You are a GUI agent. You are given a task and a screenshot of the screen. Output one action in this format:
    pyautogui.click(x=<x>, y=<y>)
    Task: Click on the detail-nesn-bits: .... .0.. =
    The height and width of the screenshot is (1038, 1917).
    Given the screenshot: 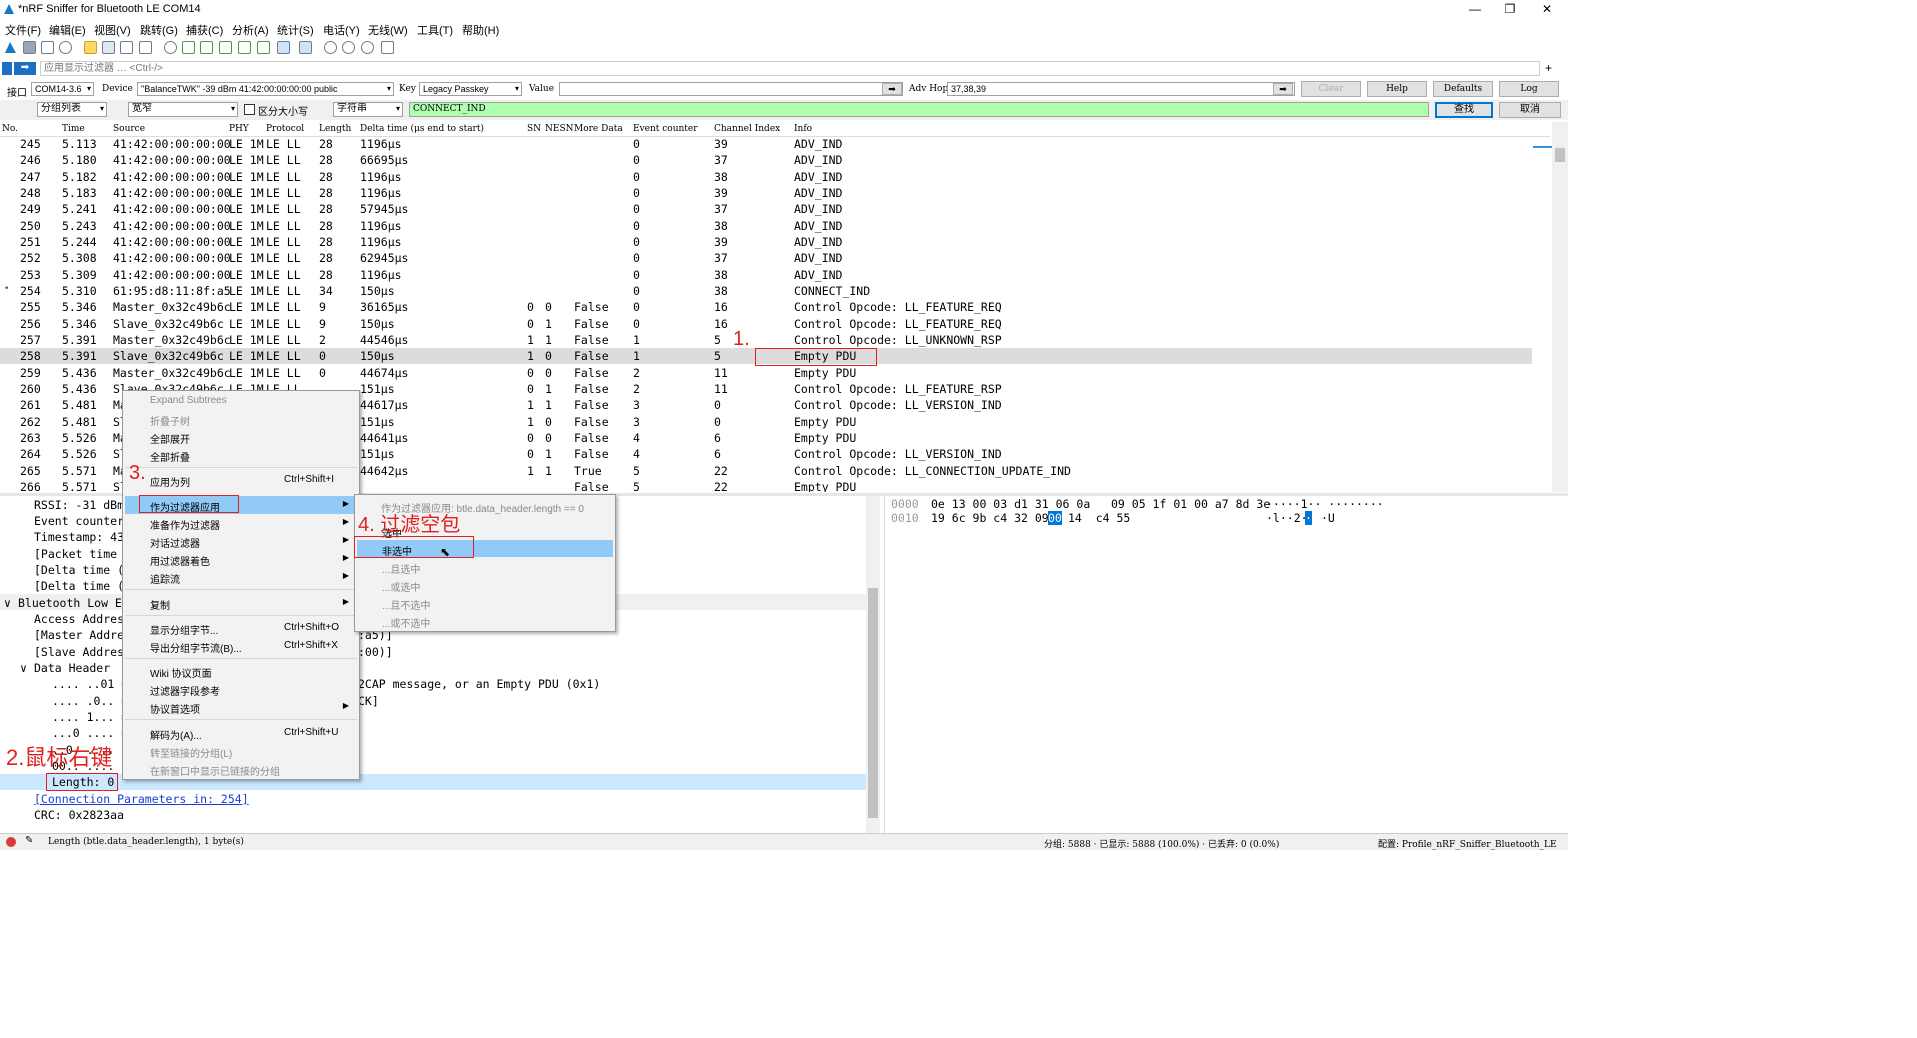 What is the action you would take?
    pyautogui.click(x=90, y=701)
    